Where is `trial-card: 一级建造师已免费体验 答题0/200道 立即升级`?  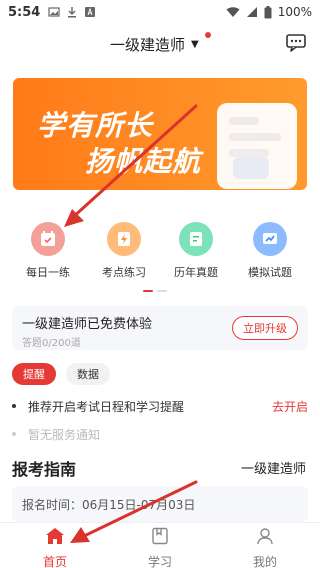
trial-card: 一级建造师已免费体验 答题0/200道 立即升级 is located at coordinates (160, 328).